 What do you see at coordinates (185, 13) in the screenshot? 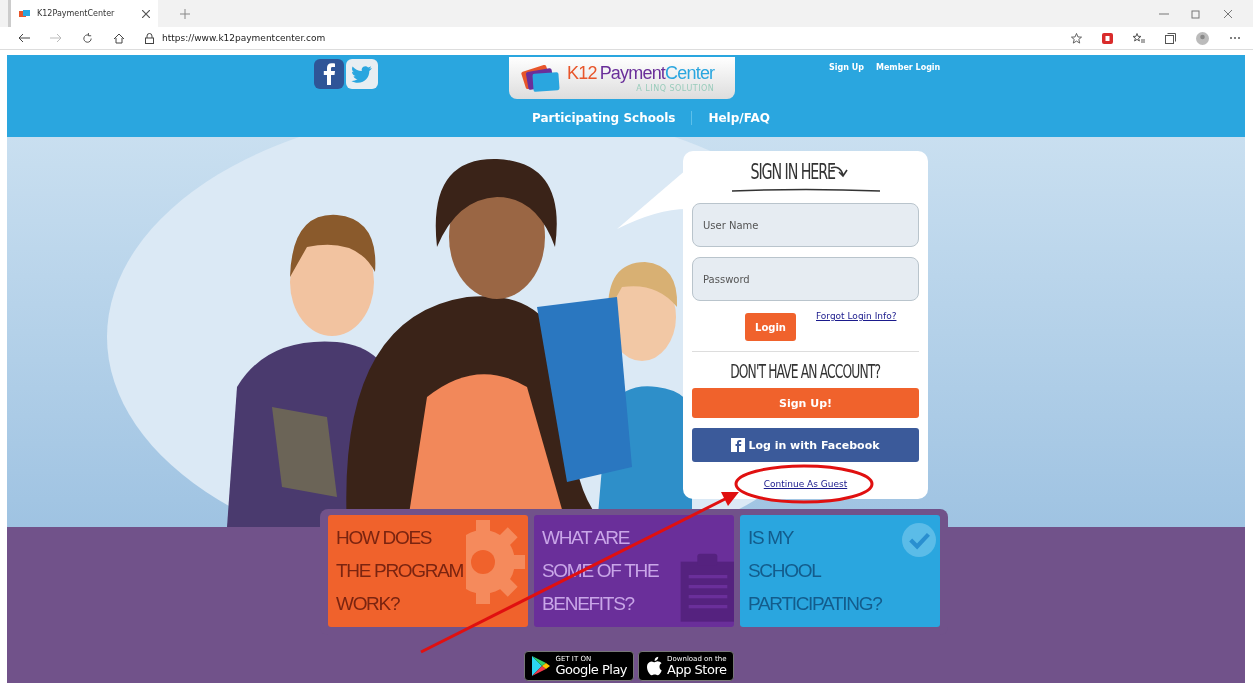
I see `new-tab-icon` at bounding box center [185, 13].